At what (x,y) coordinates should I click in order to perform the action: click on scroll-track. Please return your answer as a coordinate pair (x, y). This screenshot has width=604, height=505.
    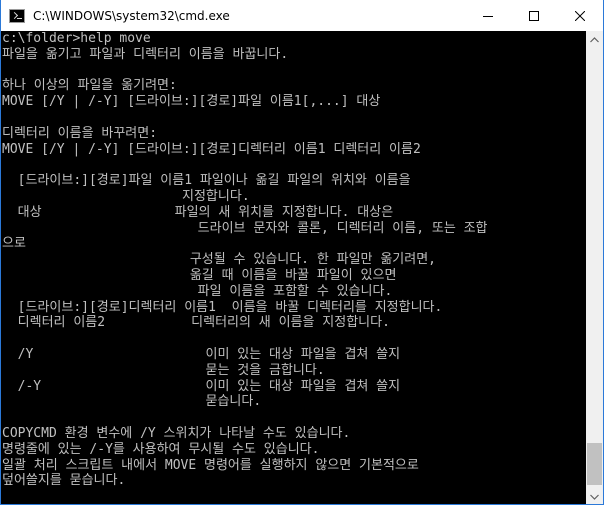
    Looking at the image, I should click on (594, 268).